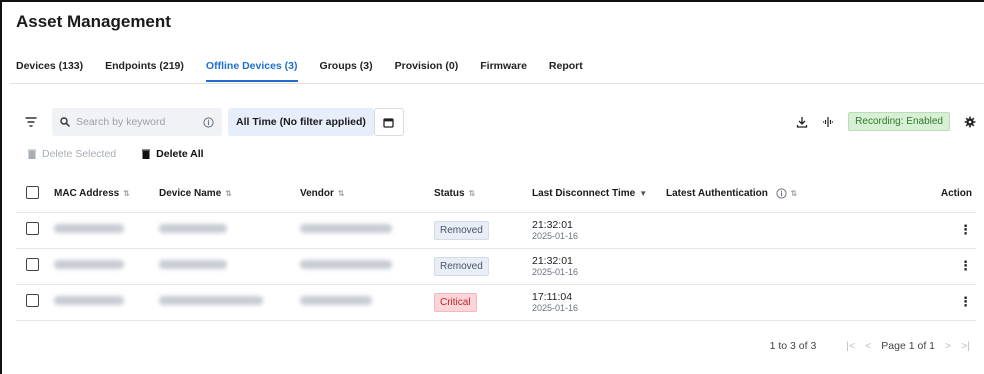  What do you see at coordinates (850, 346) in the screenshot?
I see `first-page-icon: |<` at bounding box center [850, 346].